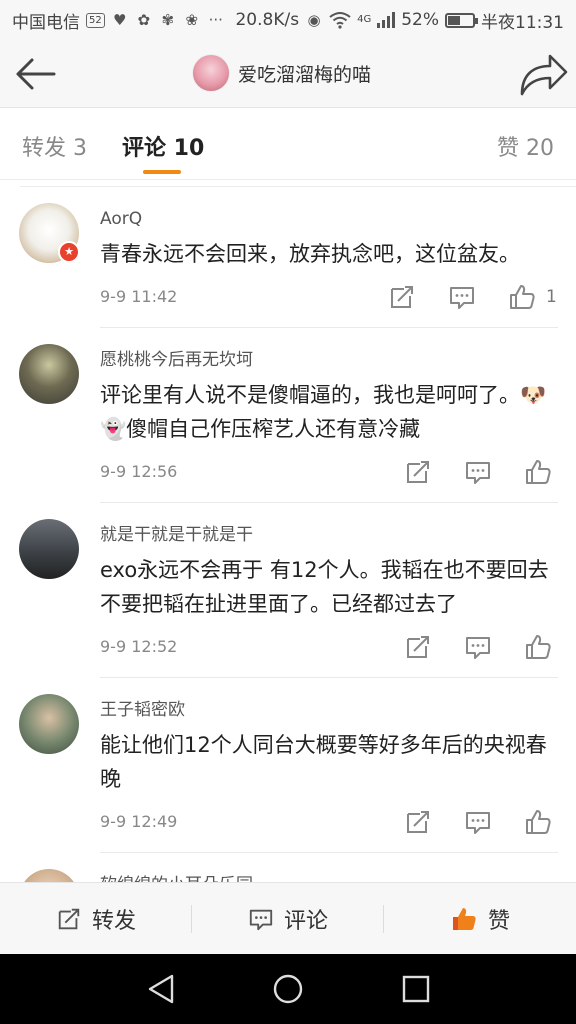 The image size is (576, 1024). What do you see at coordinates (329, 297) in the screenshot?
I see `comment-meta: 9-9 11:42 1` at bounding box center [329, 297].